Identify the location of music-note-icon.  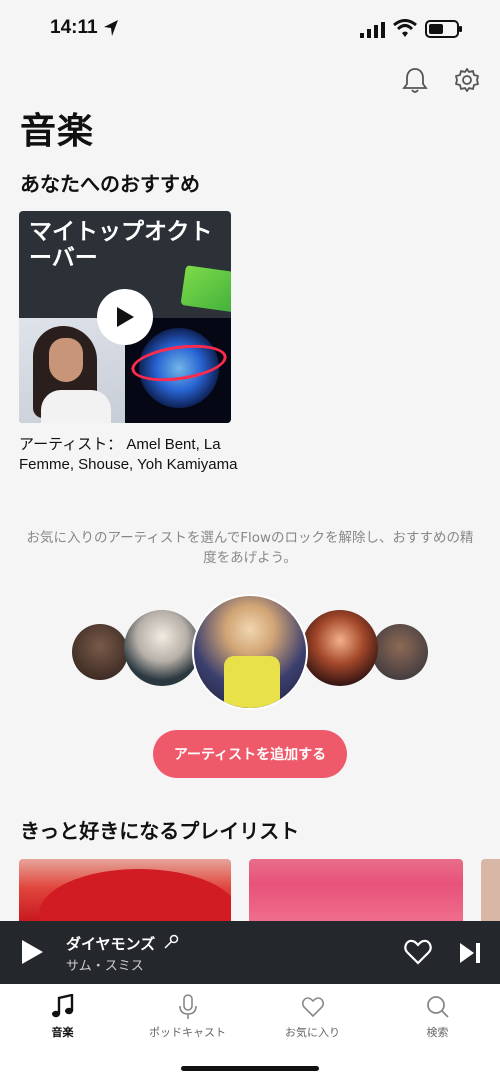
(62, 1006).